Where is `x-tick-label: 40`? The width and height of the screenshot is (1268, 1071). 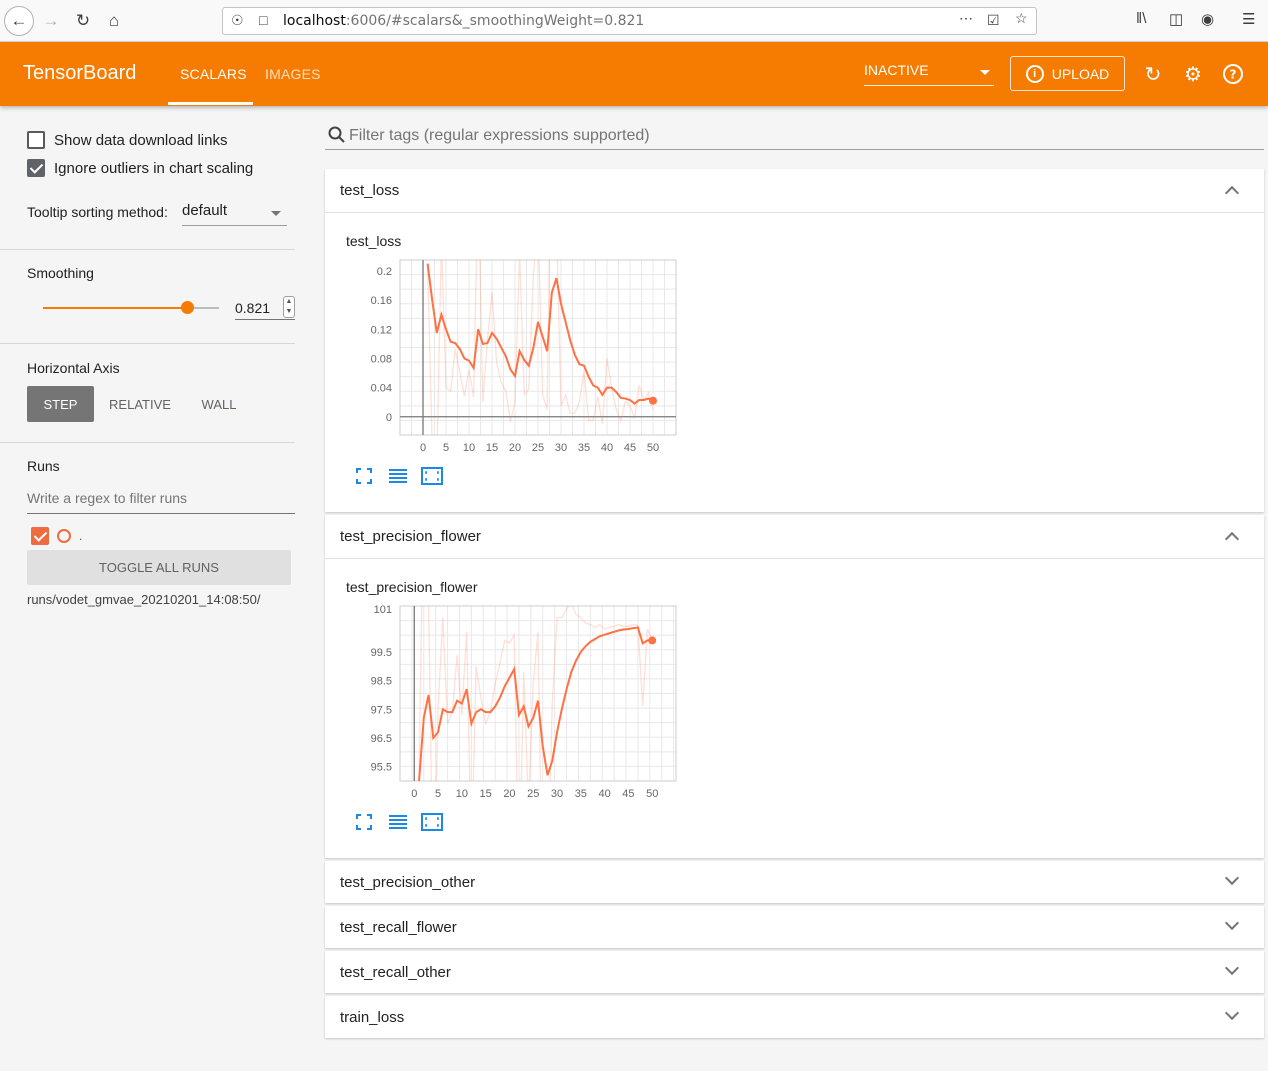
x-tick-label: 40 is located at coordinates (604, 794).